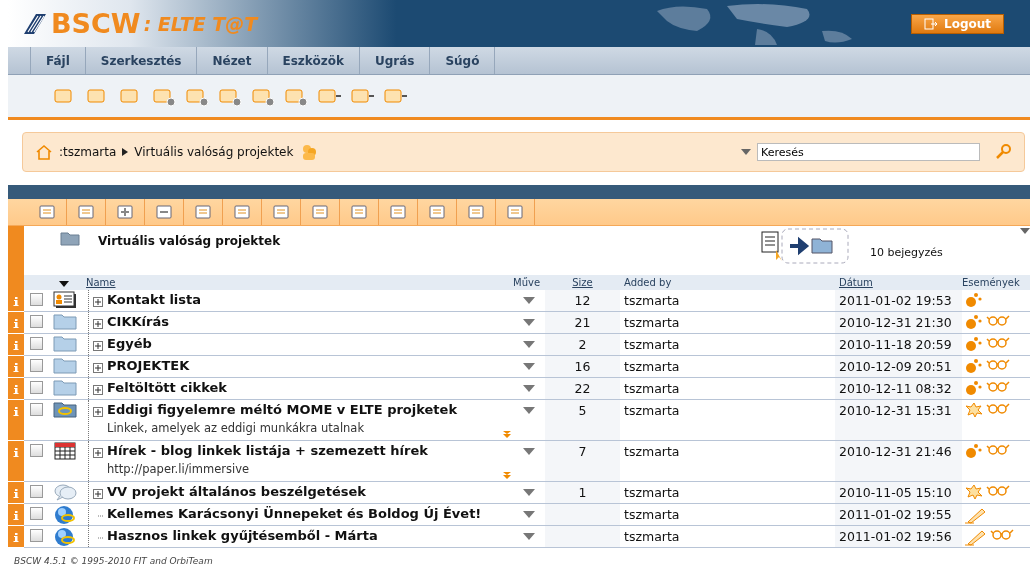  I want to click on date-cell: 2010-12-11 08:32, so click(898, 388).